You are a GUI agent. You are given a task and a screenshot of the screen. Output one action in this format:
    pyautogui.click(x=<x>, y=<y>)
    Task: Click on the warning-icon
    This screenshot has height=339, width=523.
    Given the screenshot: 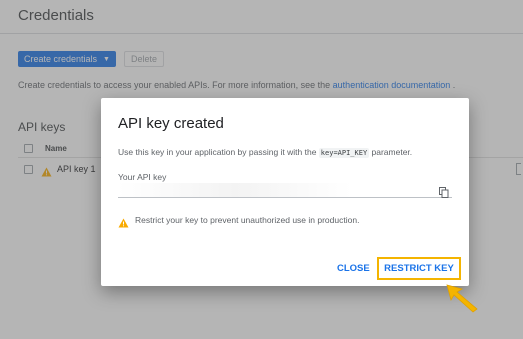 What is the action you would take?
    pyautogui.click(x=123, y=221)
    